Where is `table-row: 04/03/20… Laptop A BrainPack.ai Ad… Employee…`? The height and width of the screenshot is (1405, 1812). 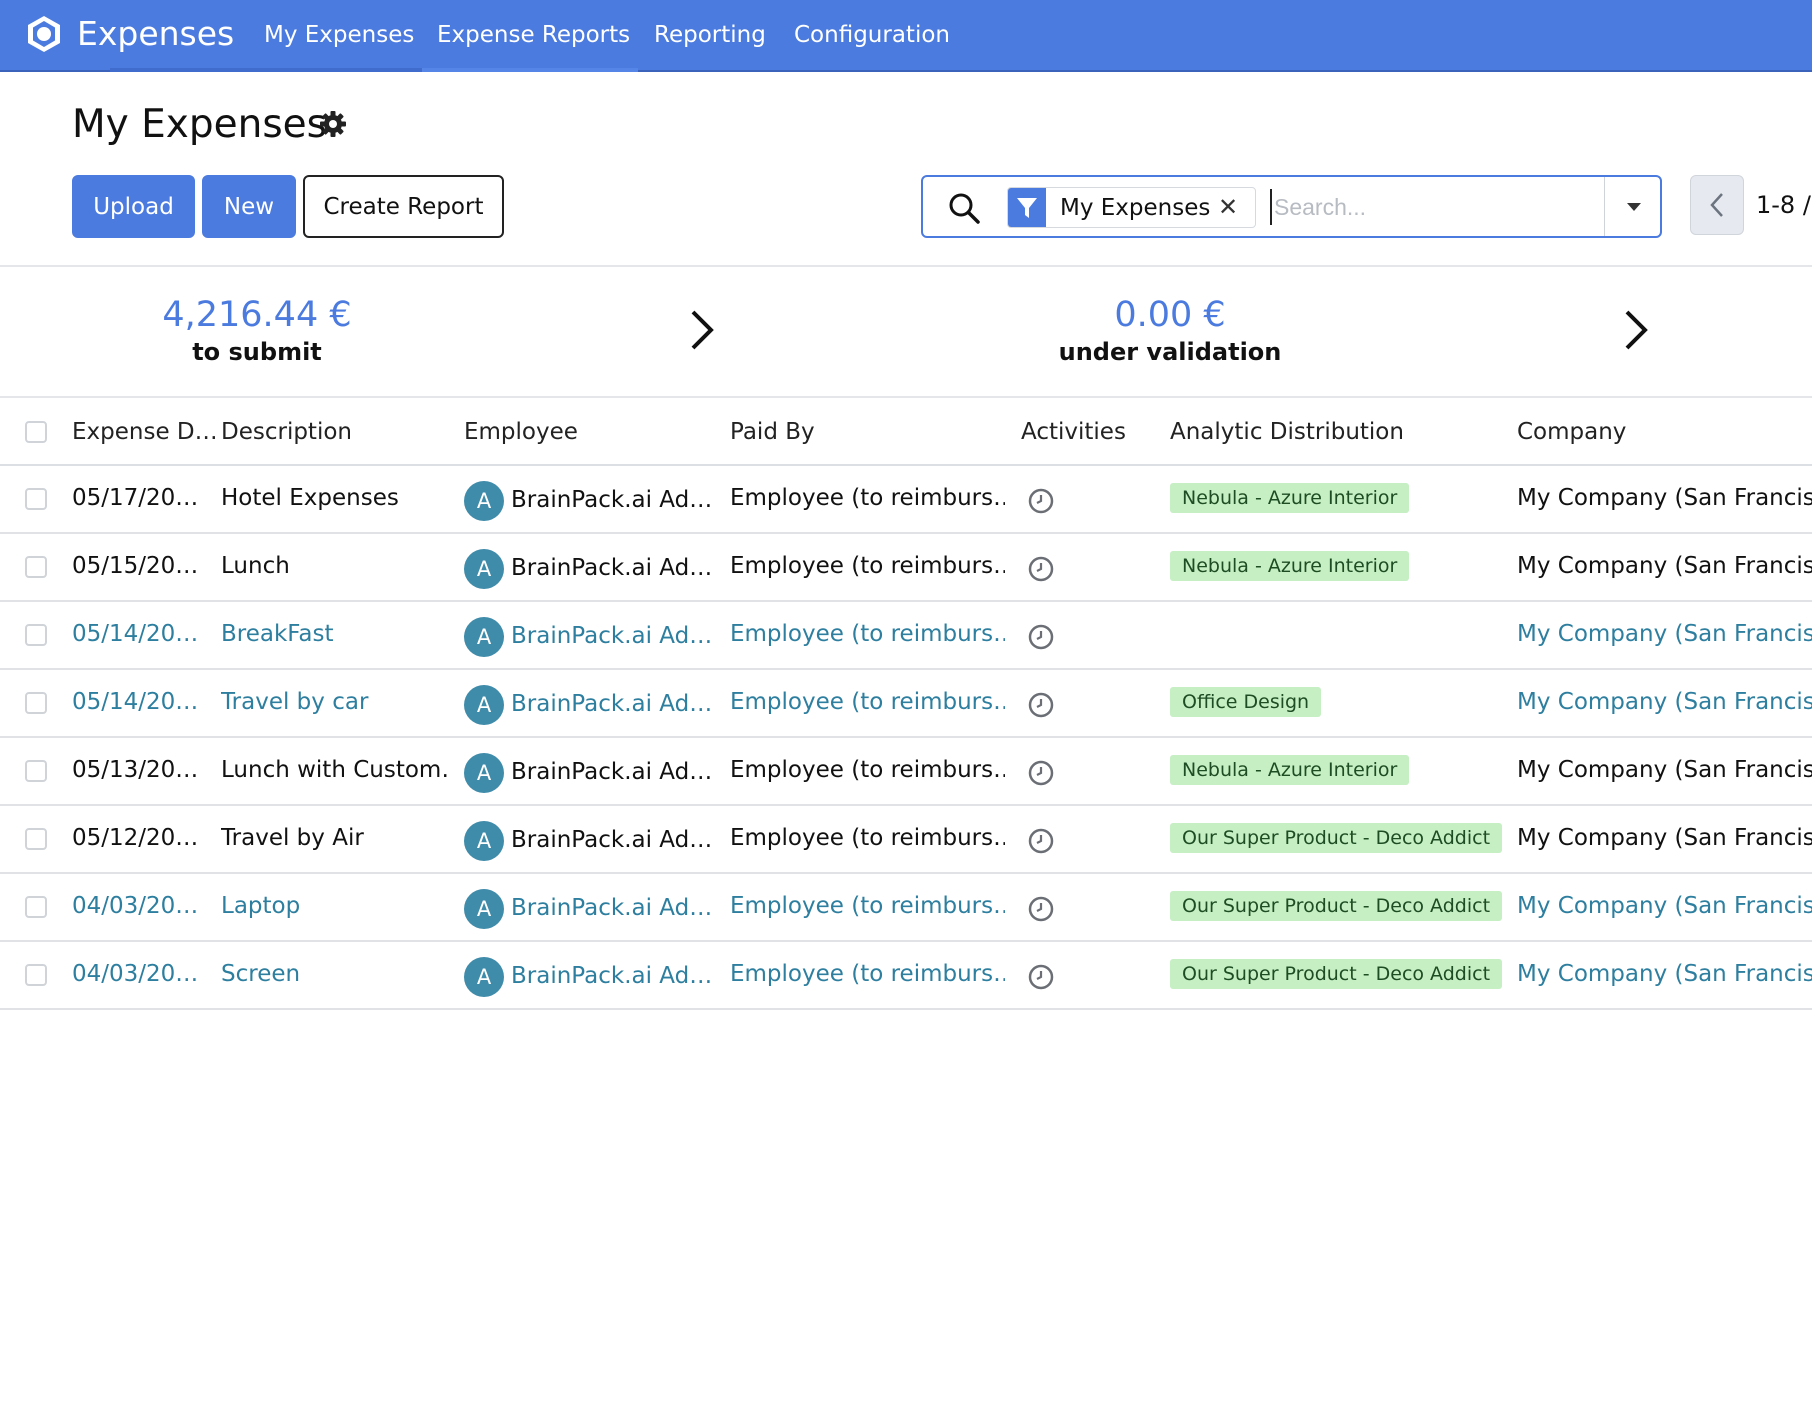 table-row: 04/03/20… Laptop A BrainPack.ai Ad… Employee… is located at coordinates (906, 908).